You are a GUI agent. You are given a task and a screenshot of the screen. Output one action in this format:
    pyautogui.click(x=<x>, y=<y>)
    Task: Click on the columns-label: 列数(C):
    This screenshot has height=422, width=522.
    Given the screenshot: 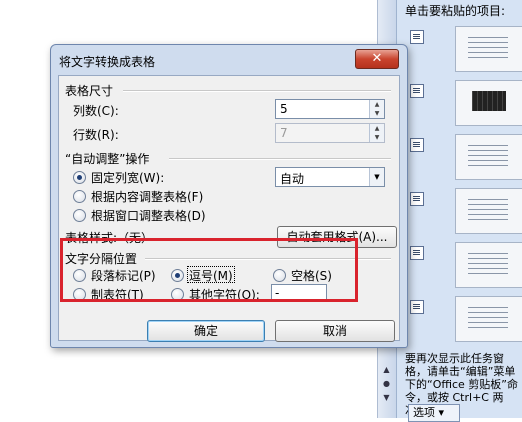 What is the action you would take?
    pyautogui.click(x=96, y=111)
    